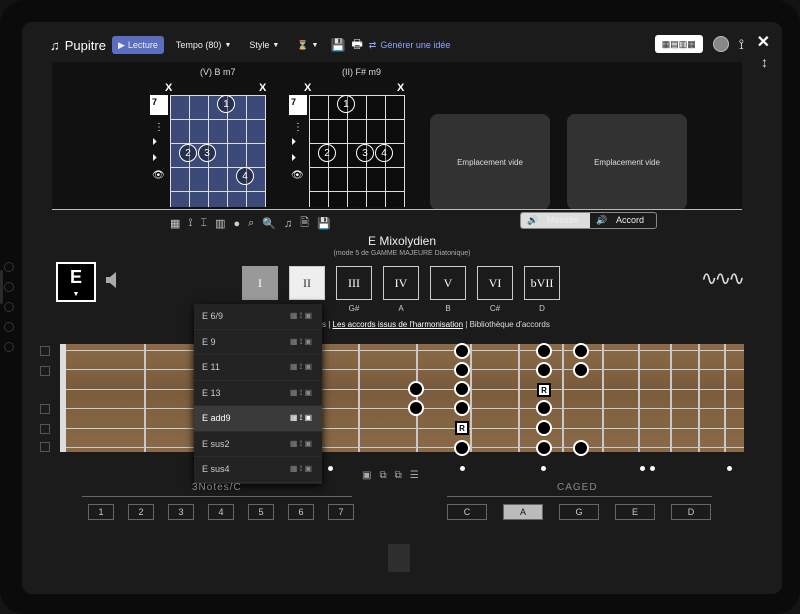 The width and height of the screenshot is (800, 614). What do you see at coordinates (763, 42) in the screenshot?
I see `close-icon: ✕` at bounding box center [763, 42].